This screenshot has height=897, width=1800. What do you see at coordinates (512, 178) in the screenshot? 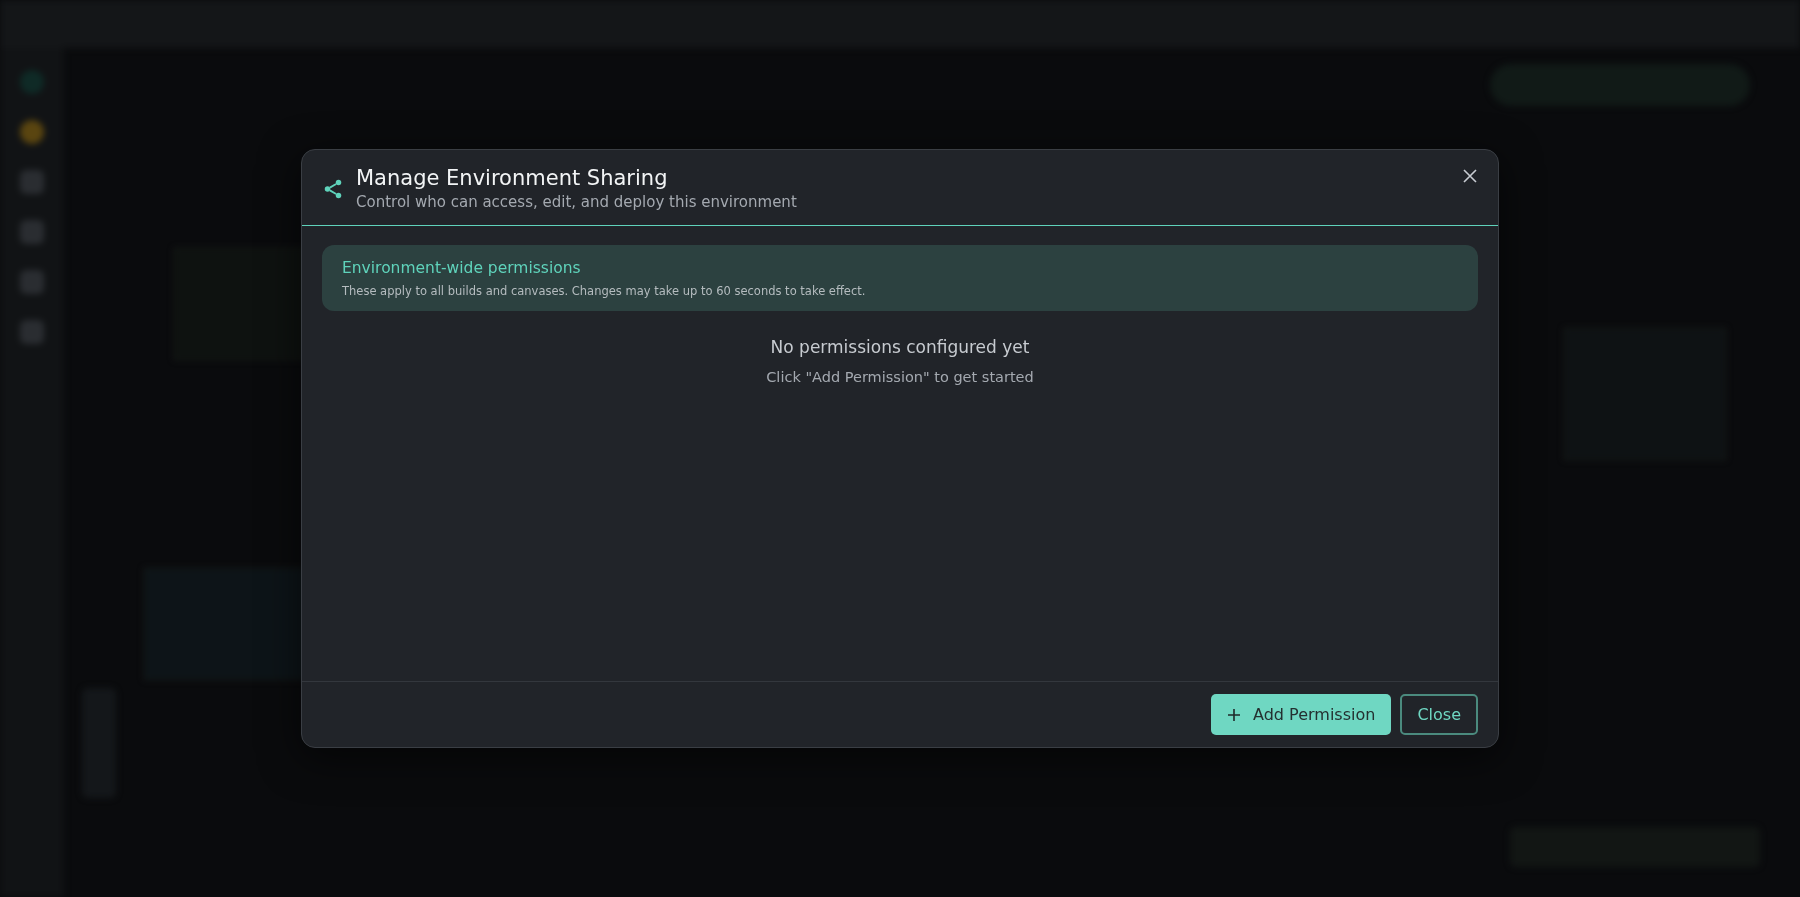
I see `dialog-title: Manage Environment Sharing` at bounding box center [512, 178].